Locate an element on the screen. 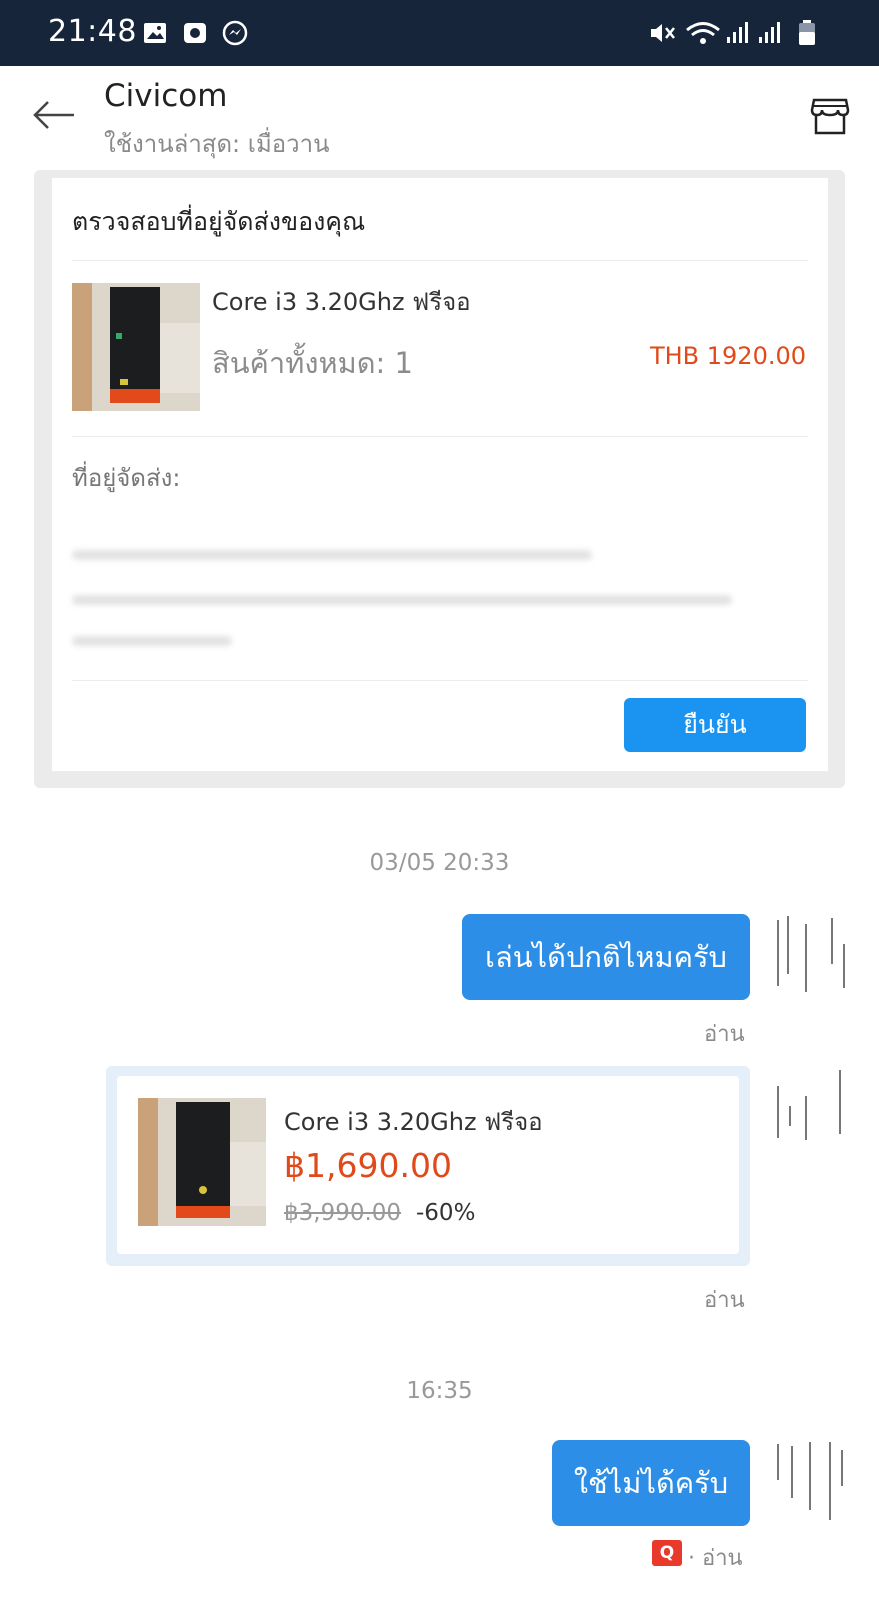 The height and width of the screenshot is (1600, 879). product-quantity: สินค้าทั้งหมด: 1 is located at coordinates (312, 363).